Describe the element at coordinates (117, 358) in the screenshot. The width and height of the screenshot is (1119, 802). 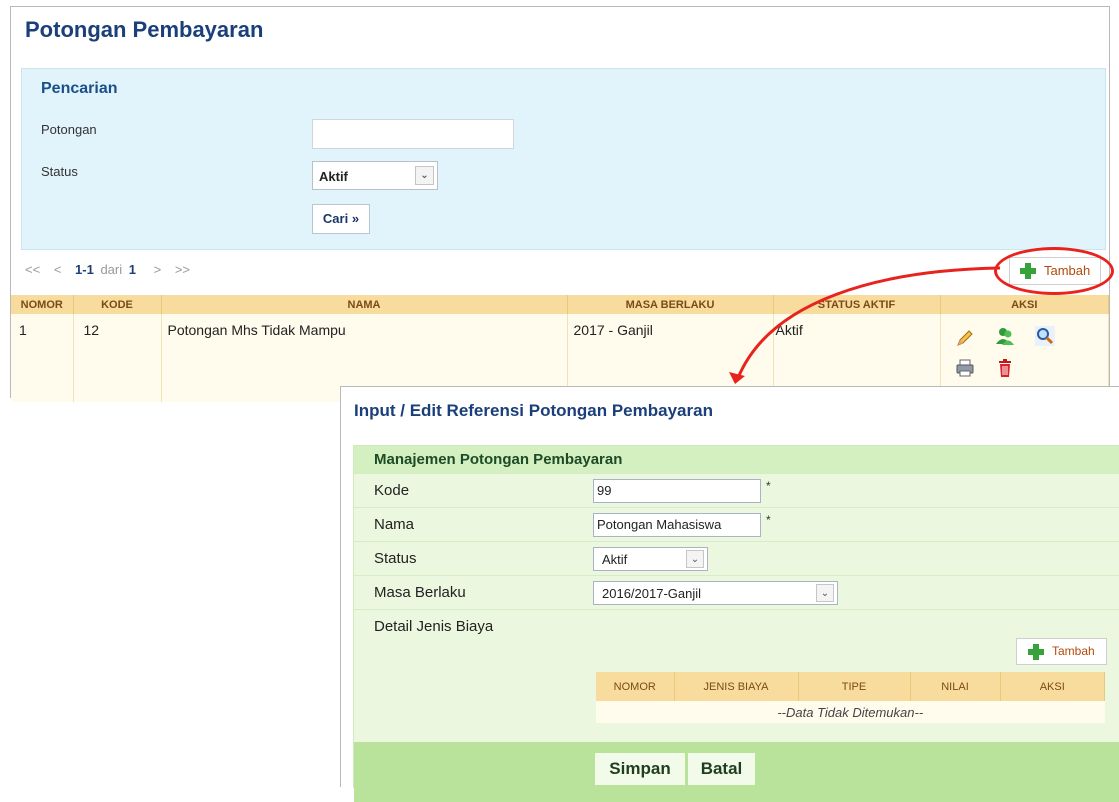
I see `cell-kode: 12` at that location.